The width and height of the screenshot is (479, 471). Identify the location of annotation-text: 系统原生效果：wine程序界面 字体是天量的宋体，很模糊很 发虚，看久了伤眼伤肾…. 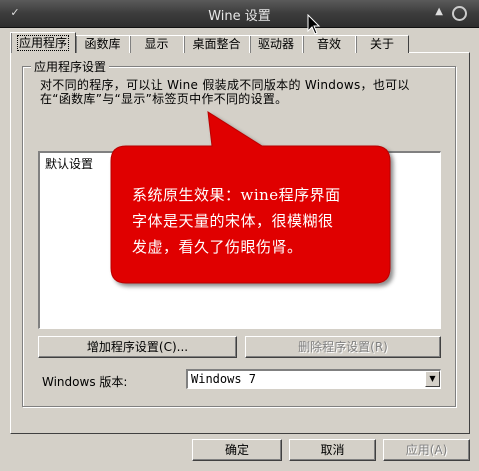
(262, 221).